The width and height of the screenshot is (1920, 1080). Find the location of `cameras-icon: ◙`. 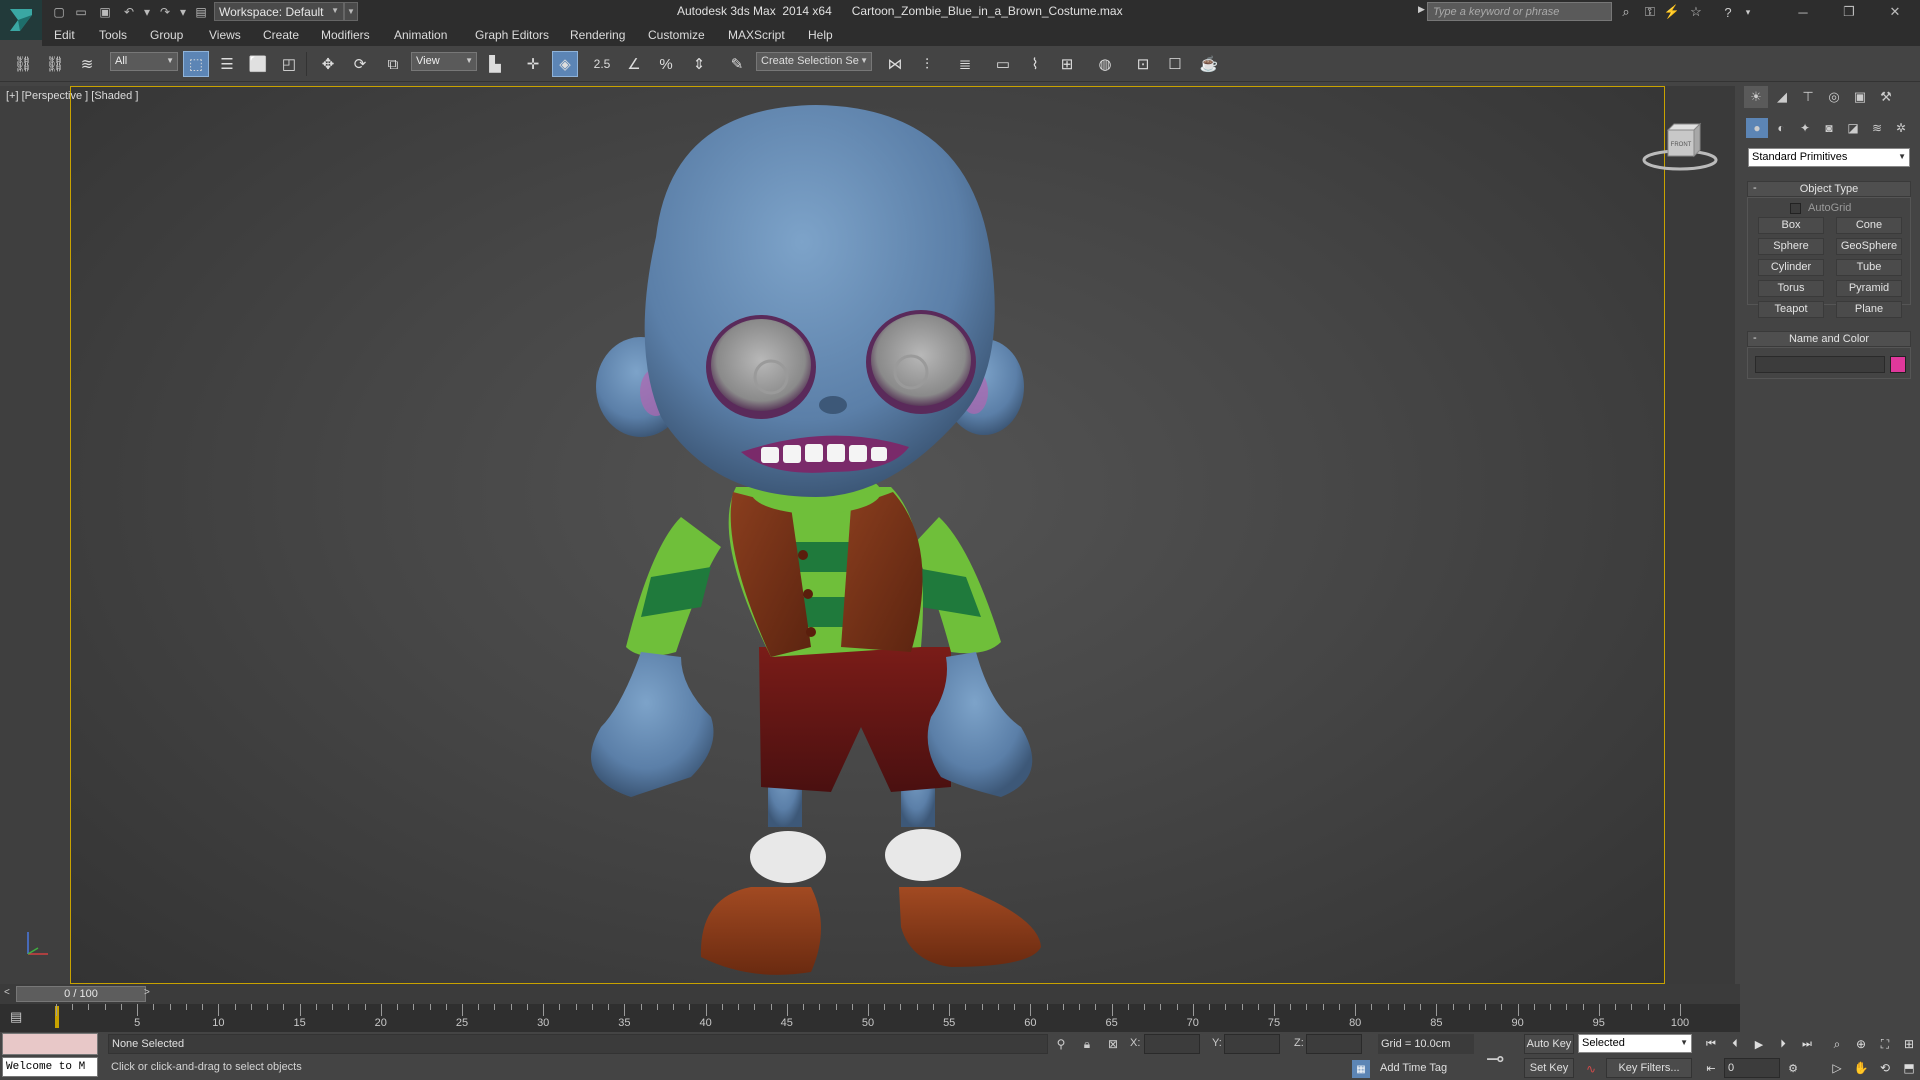

cameras-icon: ◙ is located at coordinates (1829, 128).